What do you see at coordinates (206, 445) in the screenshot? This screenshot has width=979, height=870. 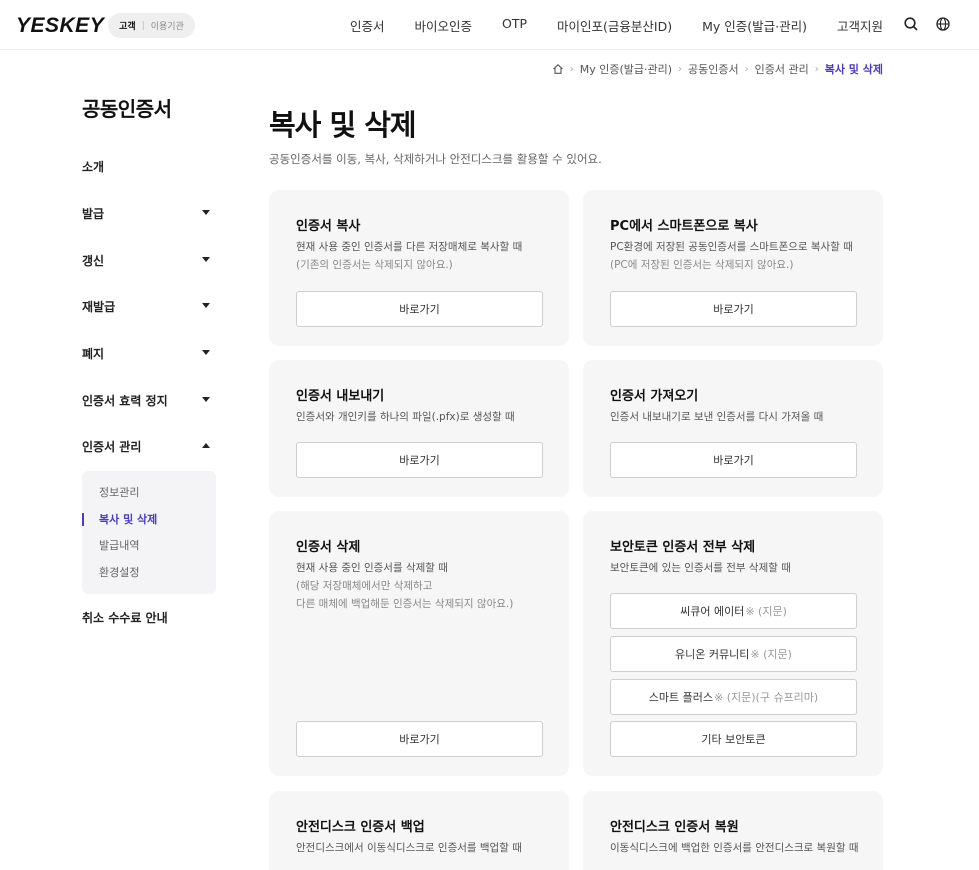 I see `caret-up-icon` at bounding box center [206, 445].